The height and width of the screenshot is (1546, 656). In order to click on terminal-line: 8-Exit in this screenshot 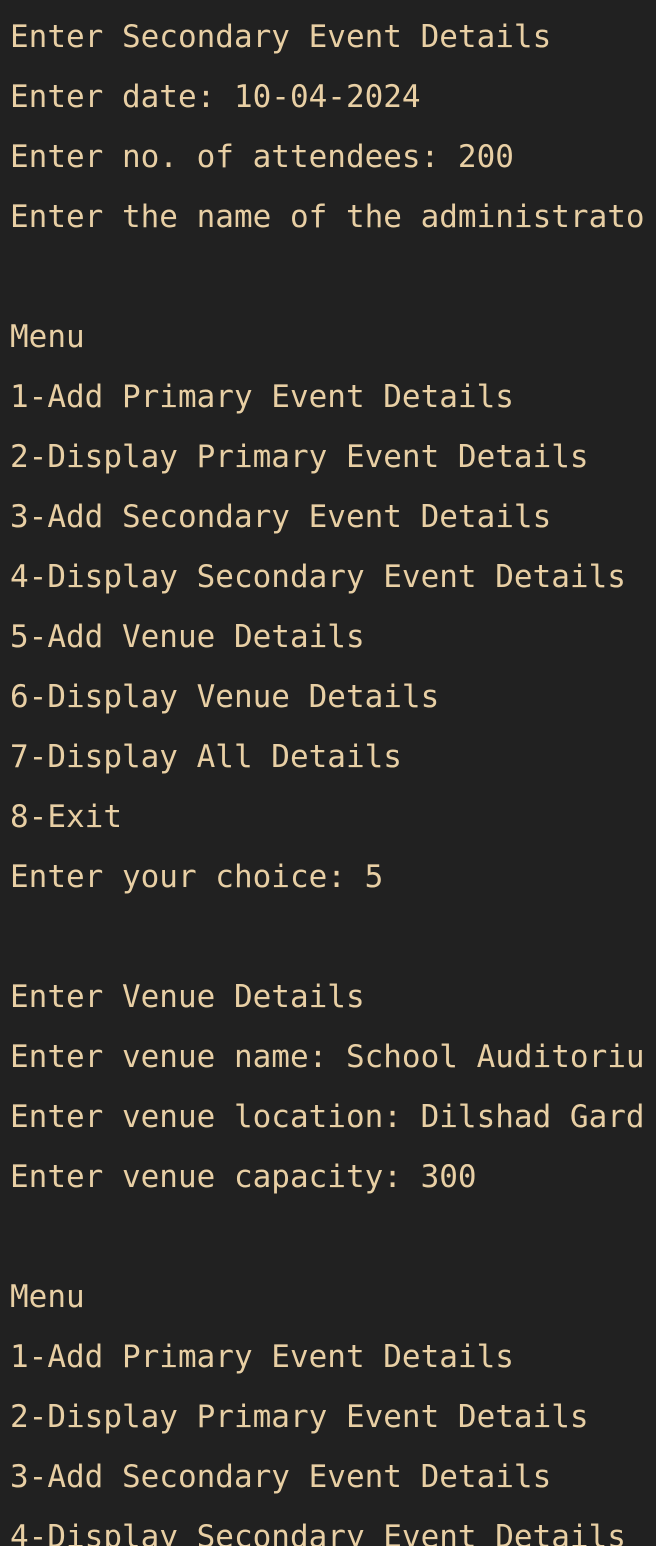, I will do `click(66, 817)`.